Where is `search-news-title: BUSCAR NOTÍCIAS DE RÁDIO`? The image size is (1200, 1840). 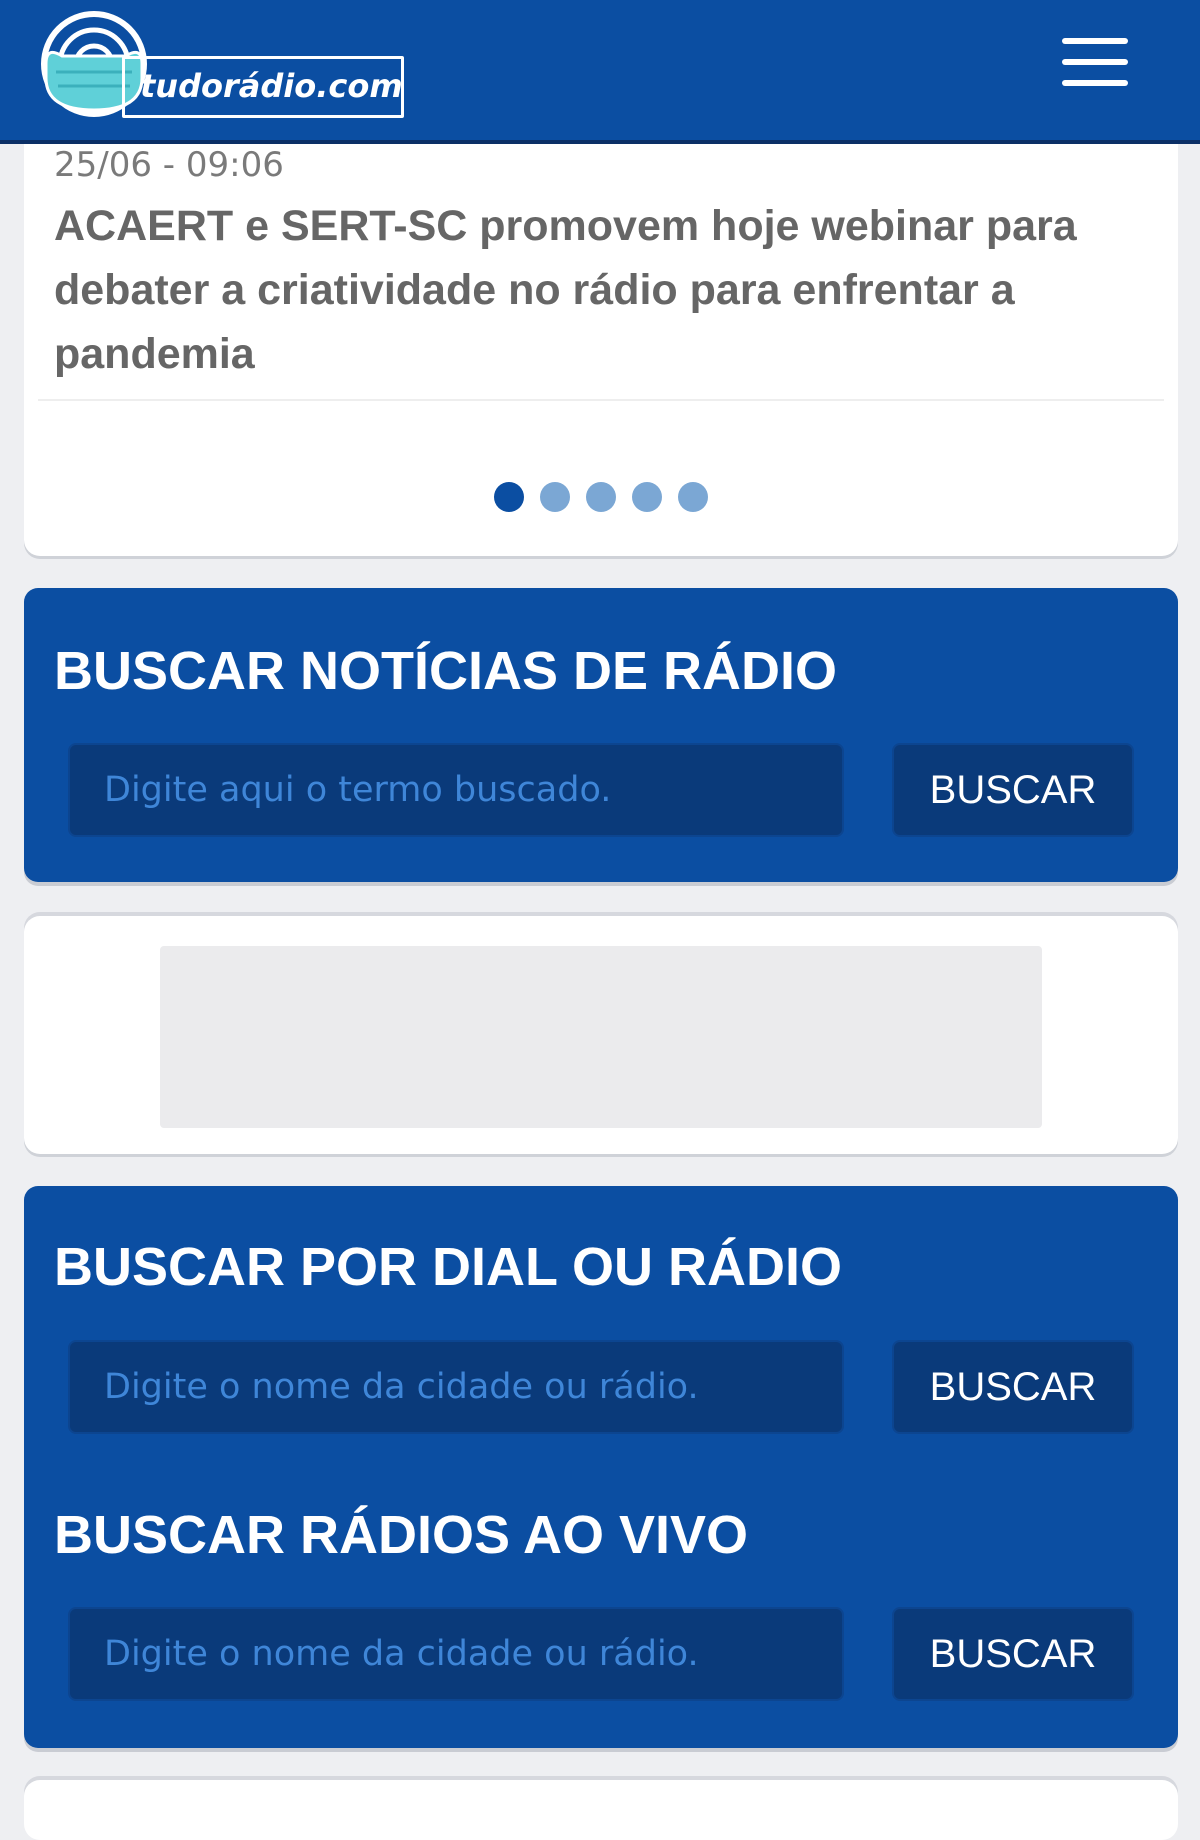 search-news-title: BUSCAR NOTÍCIAS DE RÁDIO is located at coordinates (446, 671).